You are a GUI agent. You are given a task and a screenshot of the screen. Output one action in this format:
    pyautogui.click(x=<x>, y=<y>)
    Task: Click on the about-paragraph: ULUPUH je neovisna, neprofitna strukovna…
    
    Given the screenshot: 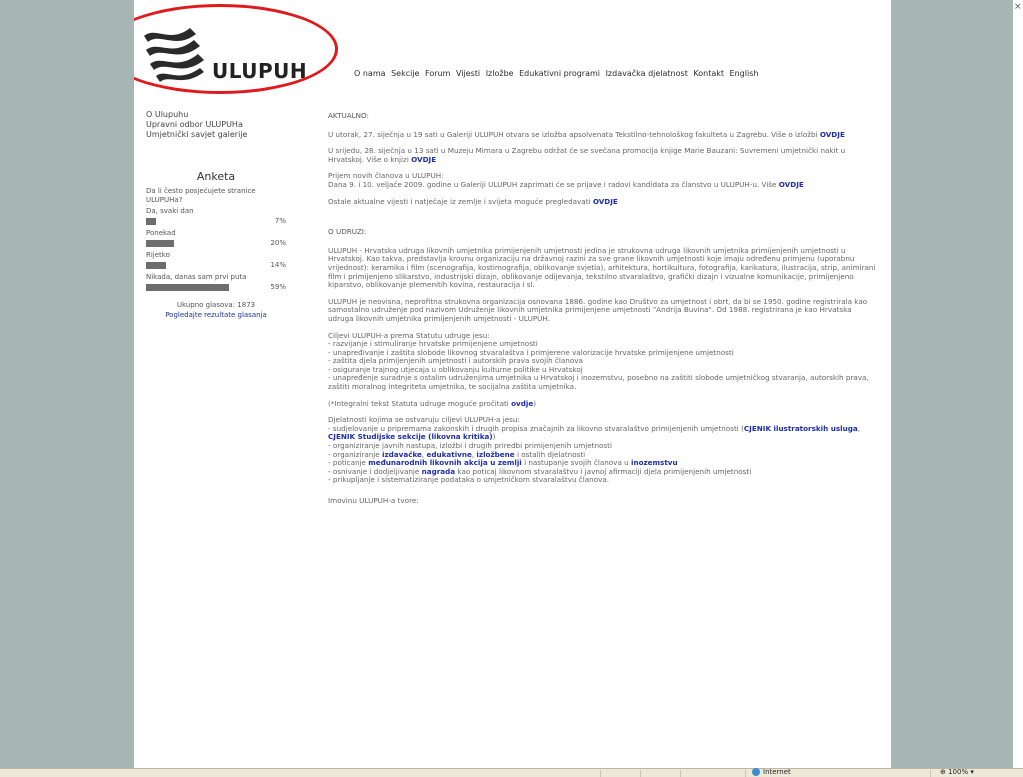 What is the action you would take?
    pyautogui.click(x=598, y=309)
    